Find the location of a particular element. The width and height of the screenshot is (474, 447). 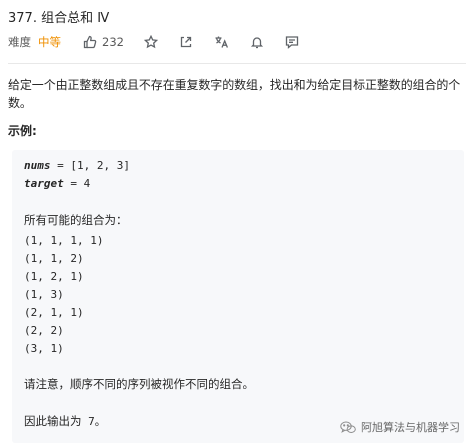

order-note: 请注意，顺序不同的序列被视作不同的组合。 is located at coordinates (139, 384).